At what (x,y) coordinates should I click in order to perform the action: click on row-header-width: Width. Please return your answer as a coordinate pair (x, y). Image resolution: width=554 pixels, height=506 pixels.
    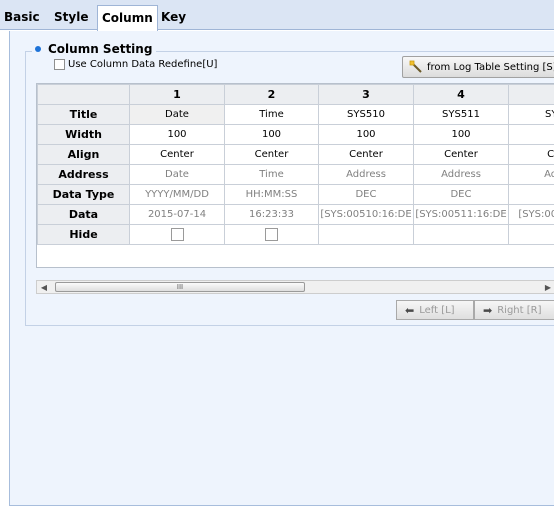
    Looking at the image, I should click on (83, 134).